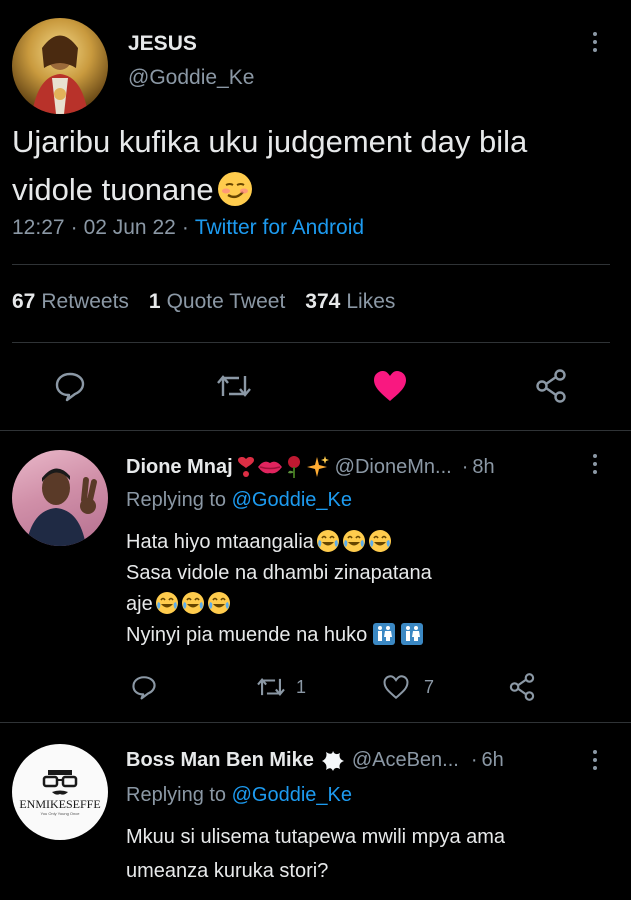  I want to click on reply-time: 6h, so click(493, 760).